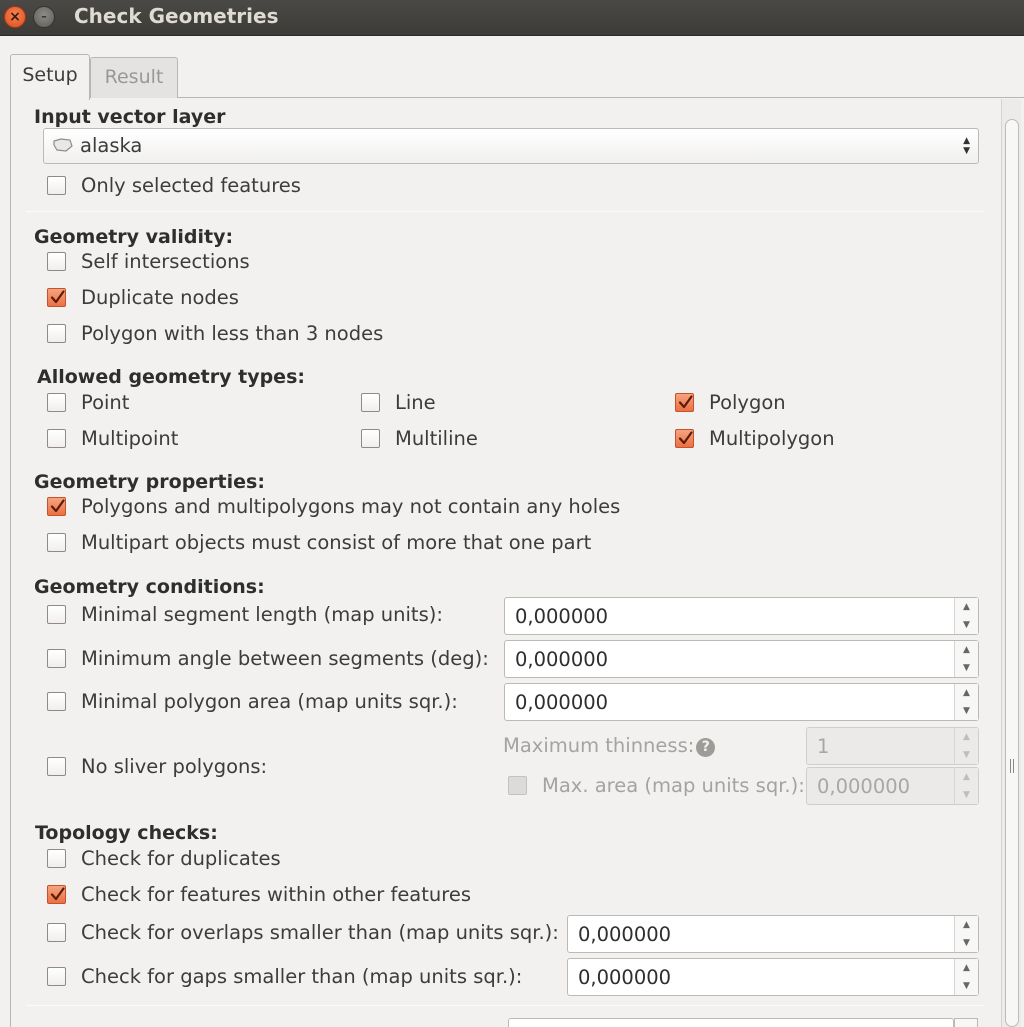  Describe the element at coordinates (232, 333) in the screenshot. I see `checkbox-label: Polygon with less than 3 nodes` at that location.